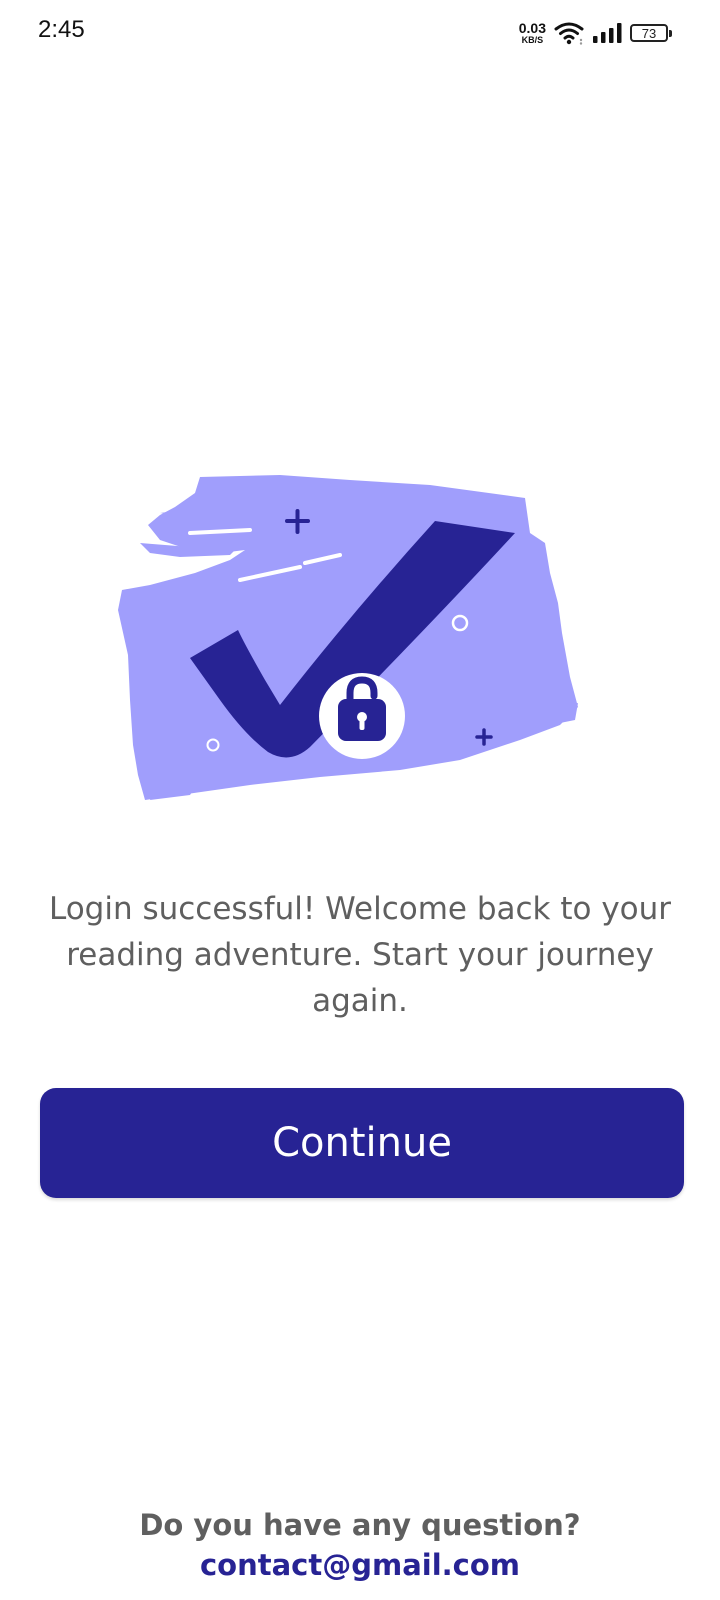  What do you see at coordinates (362, 1143) in the screenshot?
I see `continue-button: Continue` at bounding box center [362, 1143].